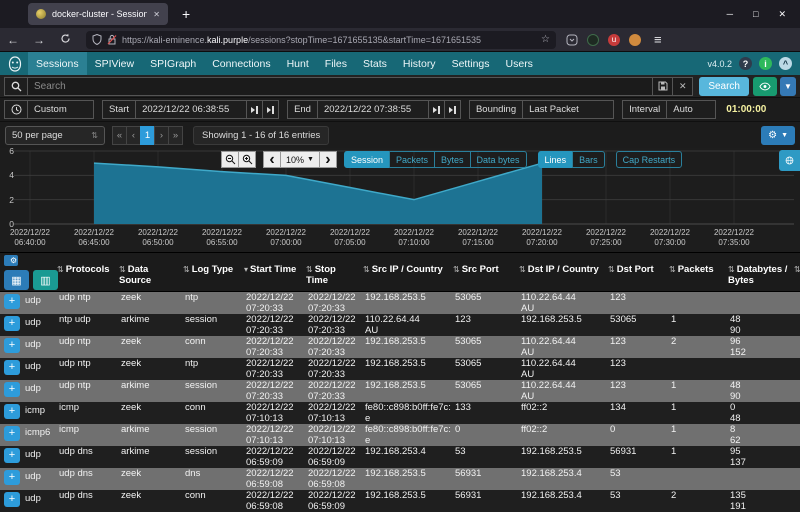 This screenshot has width=800, height=512. I want to click on last-page-button: », so click(175, 135).